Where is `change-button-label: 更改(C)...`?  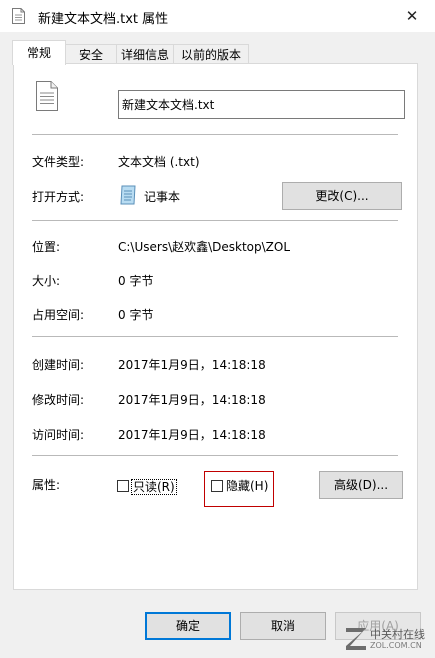
change-button-label: 更改(C)... is located at coordinates (342, 196).